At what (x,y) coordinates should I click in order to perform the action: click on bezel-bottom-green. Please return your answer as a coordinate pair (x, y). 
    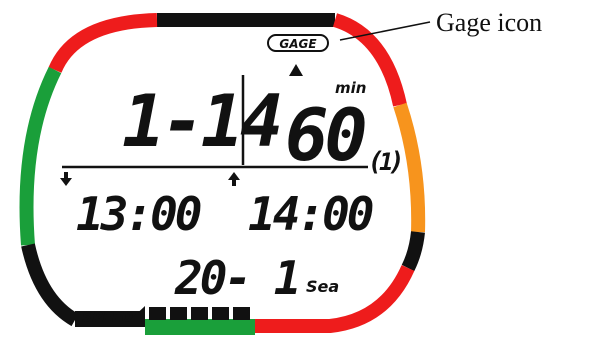
    Looking at the image, I should click on (200, 327).